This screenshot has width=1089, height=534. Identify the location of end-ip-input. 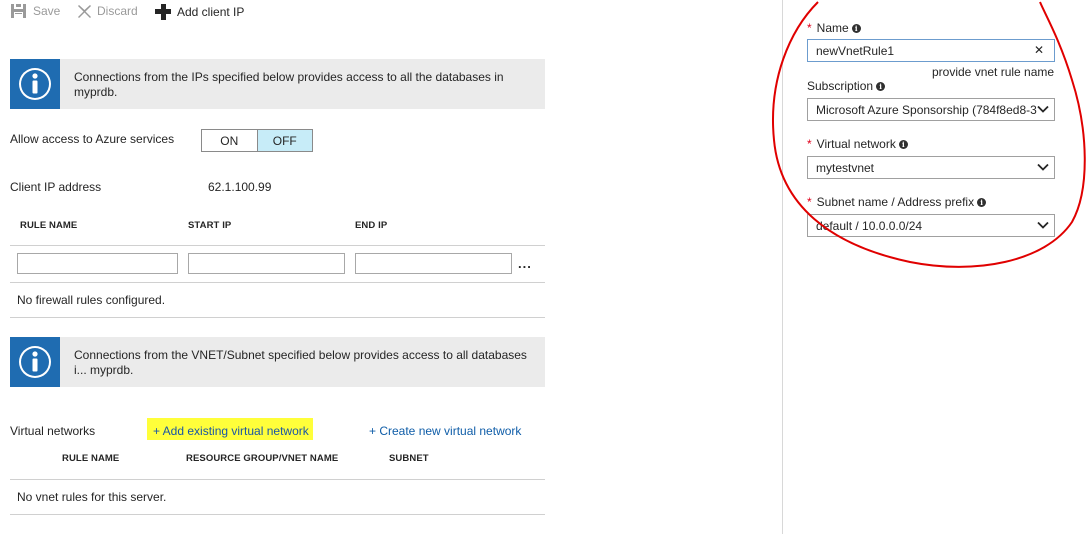
(433, 263).